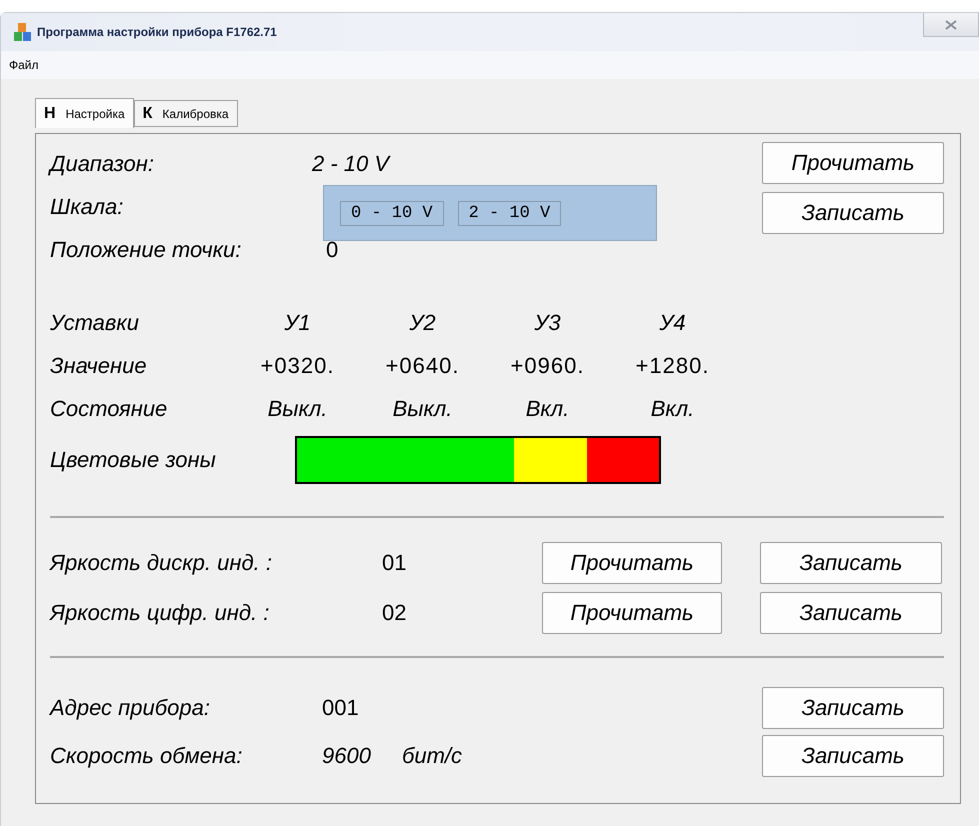 The width and height of the screenshot is (979, 826). Describe the element at coordinates (297, 322) in the screenshot. I see `setpoint-name: У1` at that location.